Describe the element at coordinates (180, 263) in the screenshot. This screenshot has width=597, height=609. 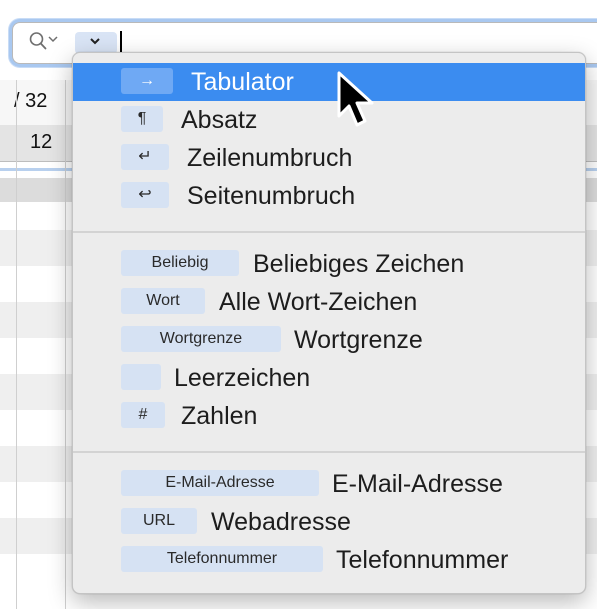
I see `pattern-chip: Beliebig` at that location.